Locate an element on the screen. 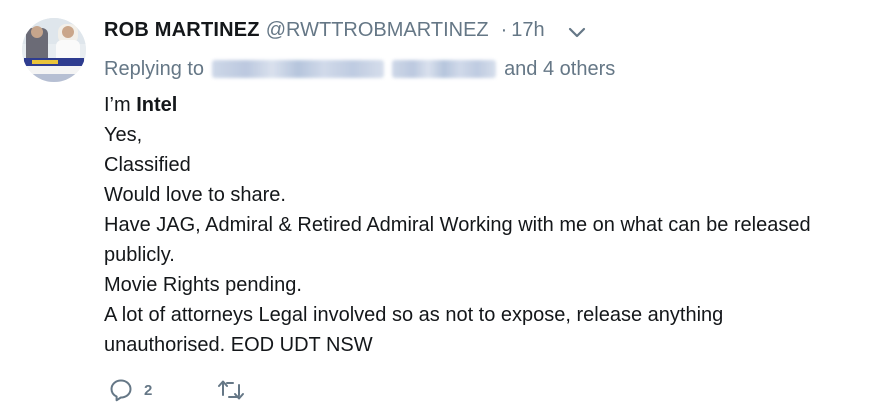 The width and height of the screenshot is (879, 415). tweet-text-line: Would love to share. is located at coordinates (195, 195).